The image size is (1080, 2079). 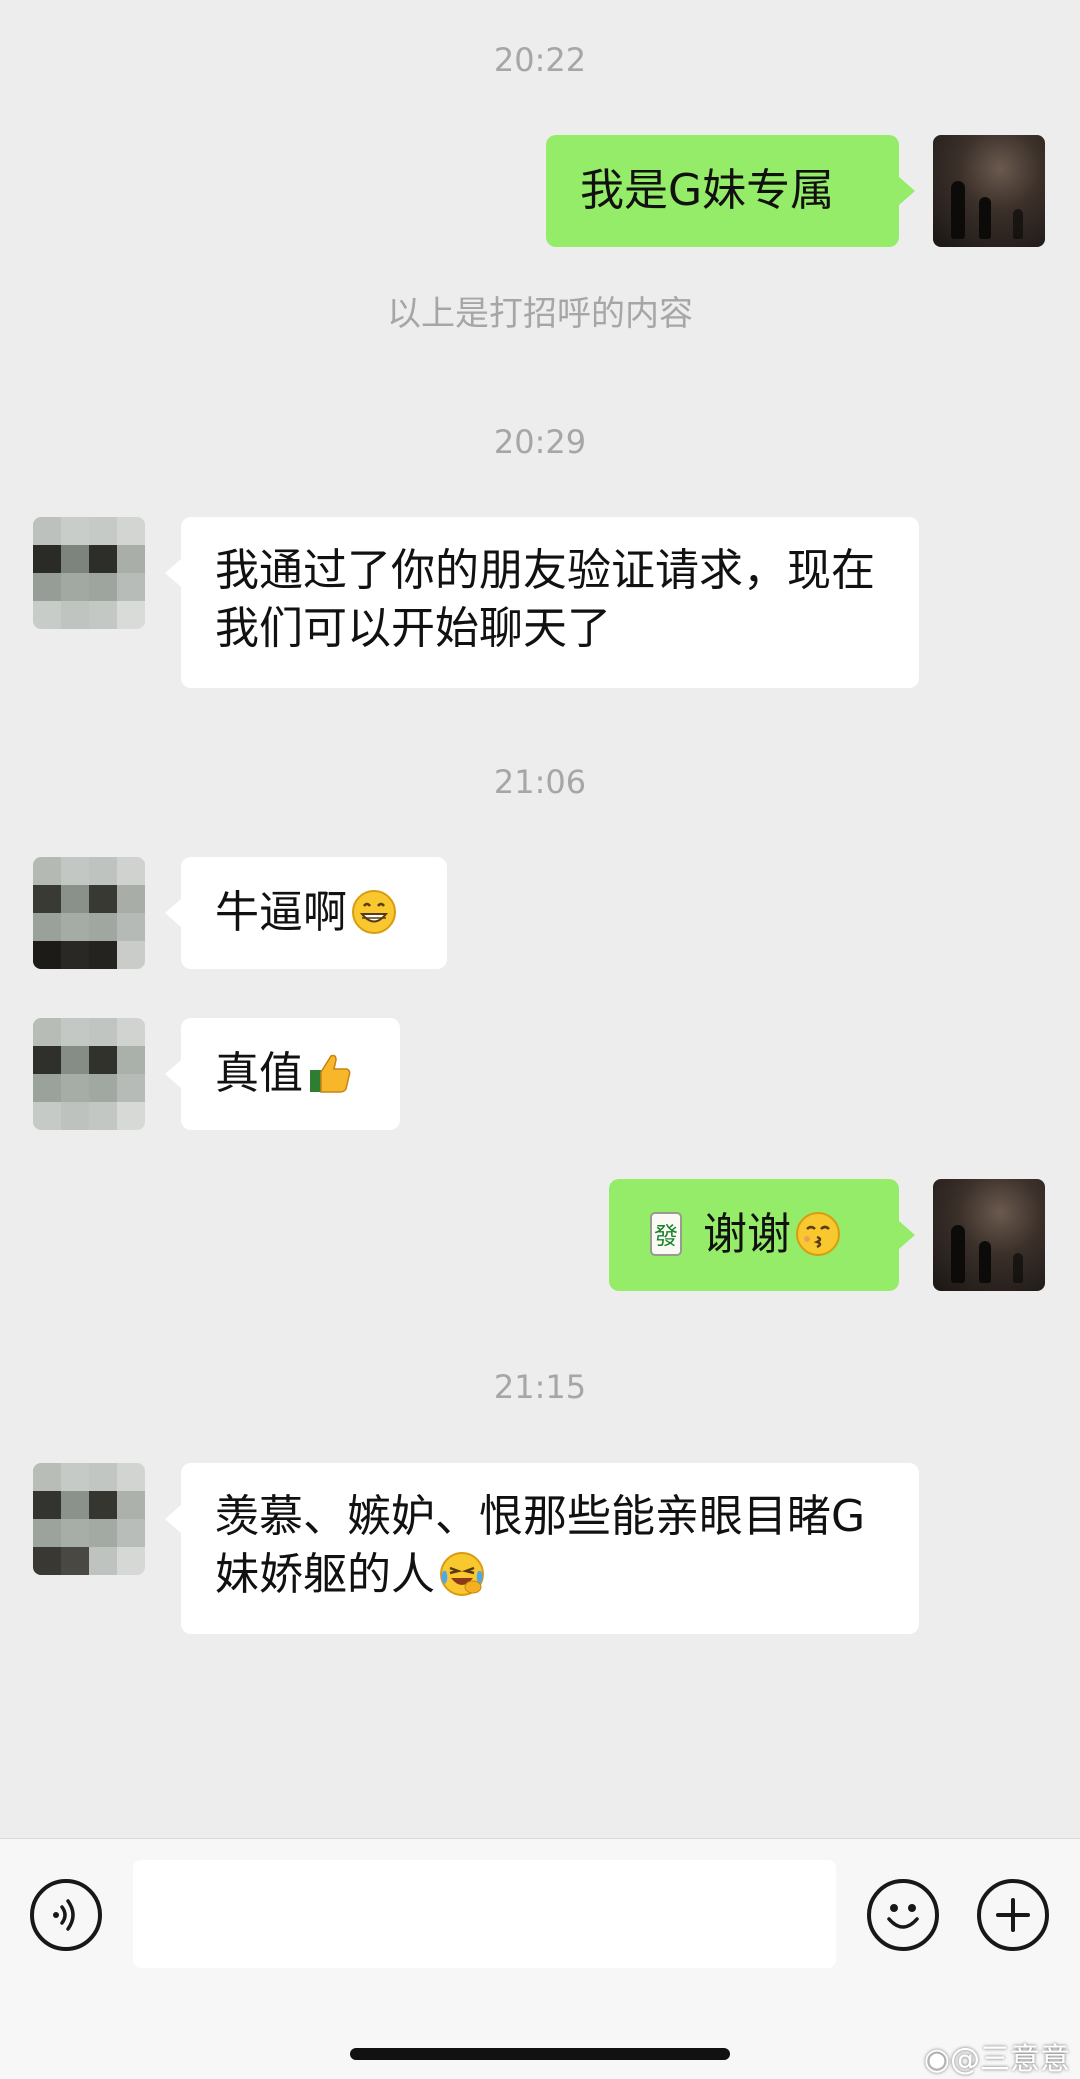 I want to click on mahjong-tile-icon: 發, so click(x=666, y=1234).